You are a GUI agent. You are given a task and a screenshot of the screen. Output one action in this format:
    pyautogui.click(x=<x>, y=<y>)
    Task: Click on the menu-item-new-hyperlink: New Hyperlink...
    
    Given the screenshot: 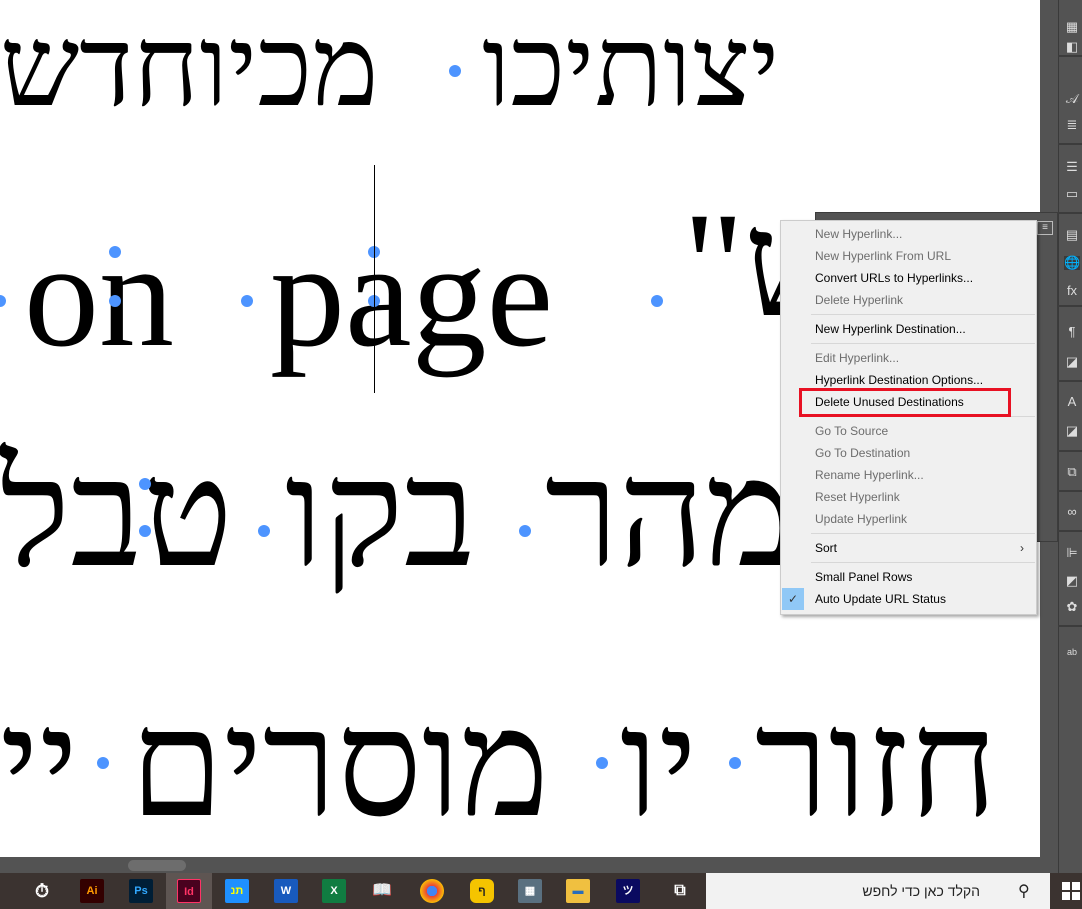 What is the action you would take?
    pyautogui.click(x=908, y=234)
    